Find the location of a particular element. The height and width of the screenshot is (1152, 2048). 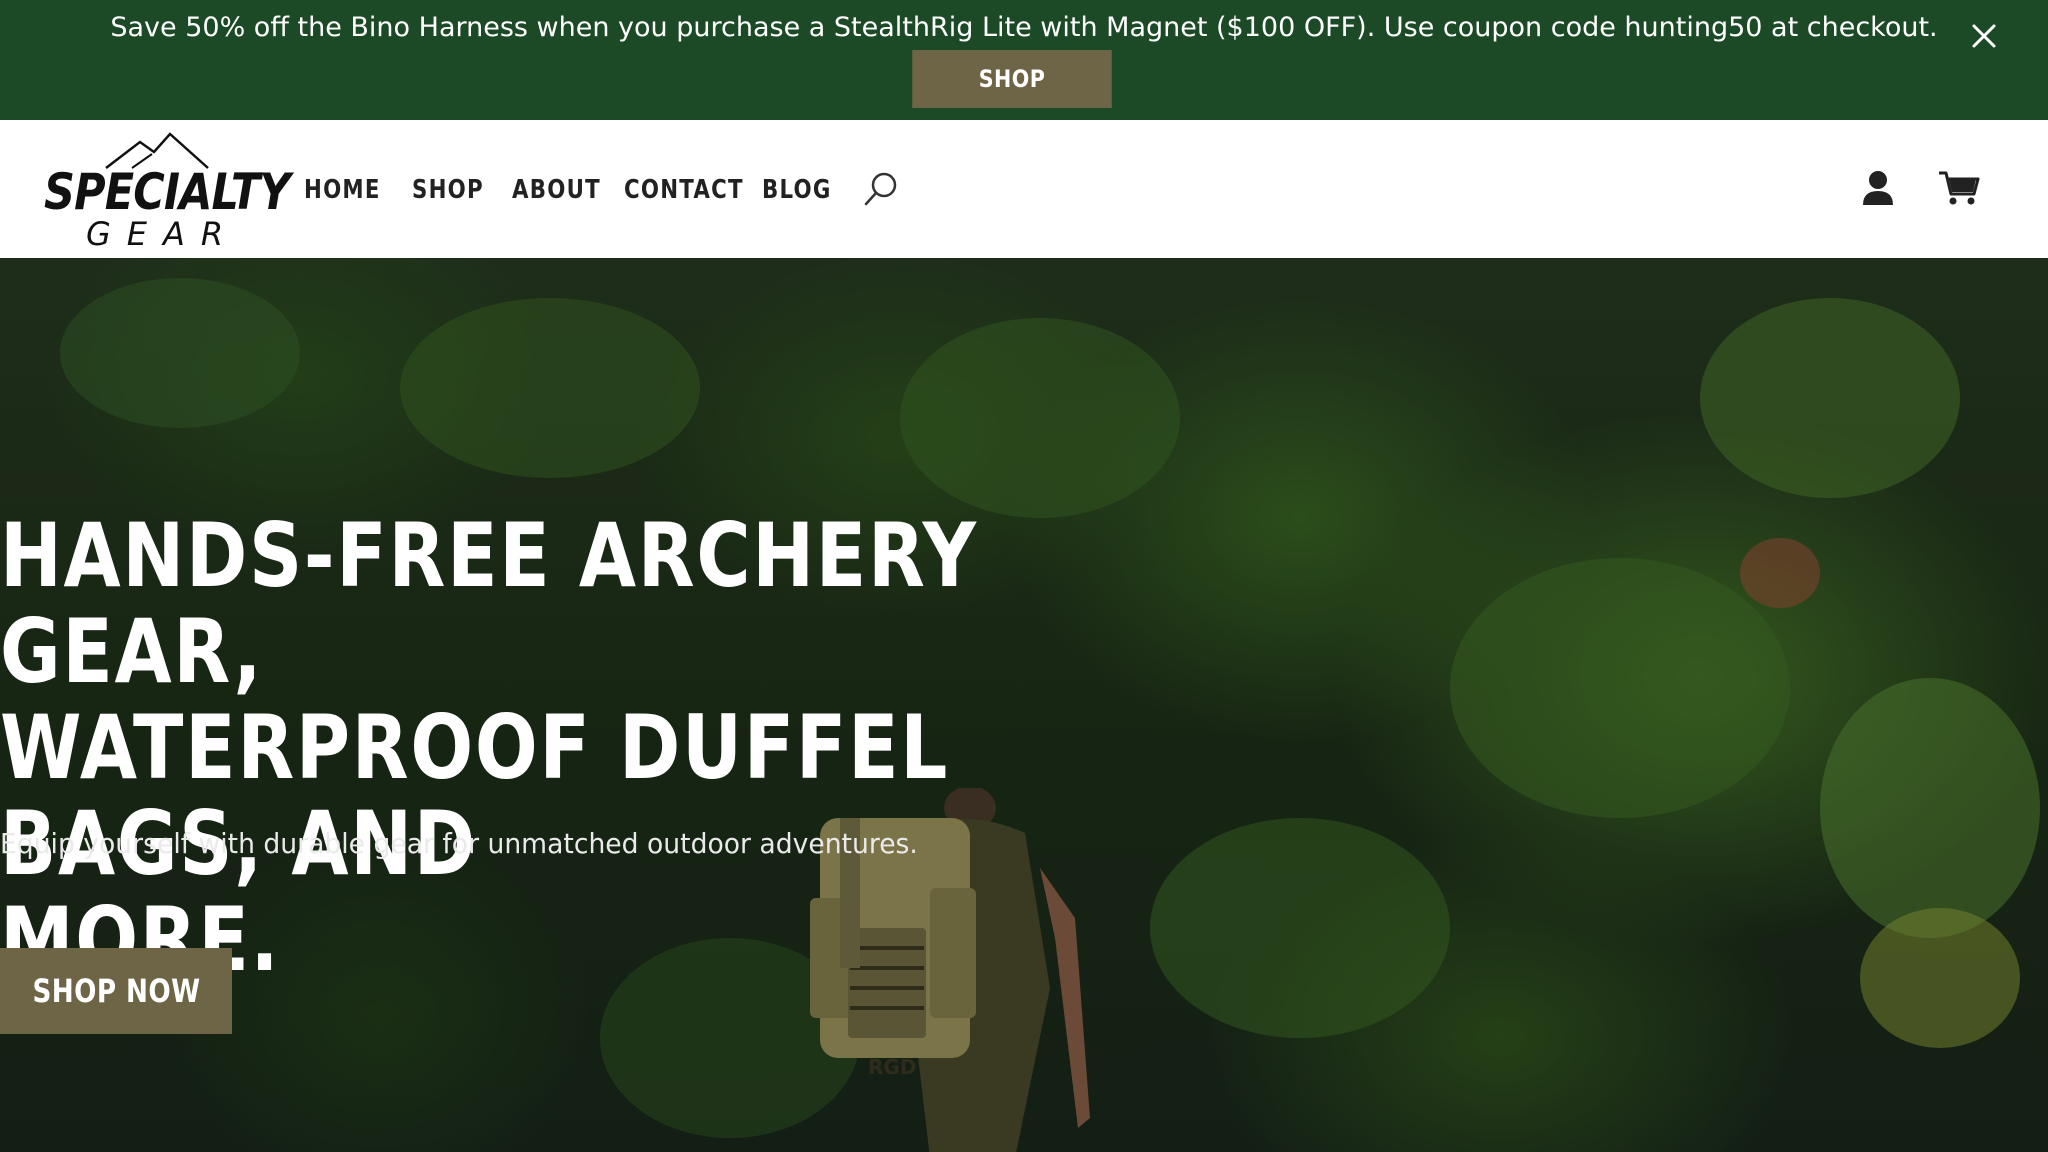

logo-word-specialty: SPECIALTY is located at coordinates (167, 192).